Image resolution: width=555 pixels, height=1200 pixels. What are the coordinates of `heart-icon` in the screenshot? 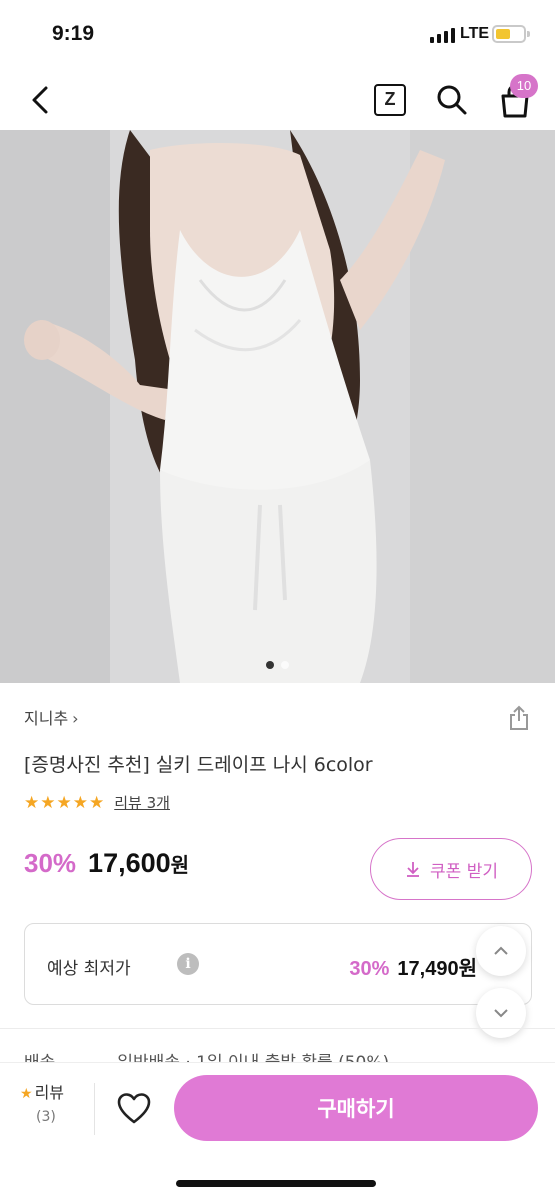 It's located at (134, 1109).